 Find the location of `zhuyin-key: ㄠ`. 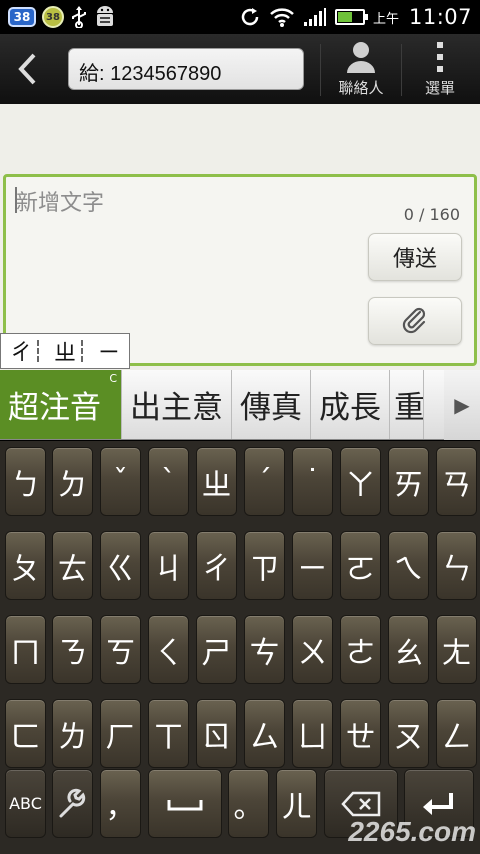

zhuyin-key: ㄠ is located at coordinates (408, 649).